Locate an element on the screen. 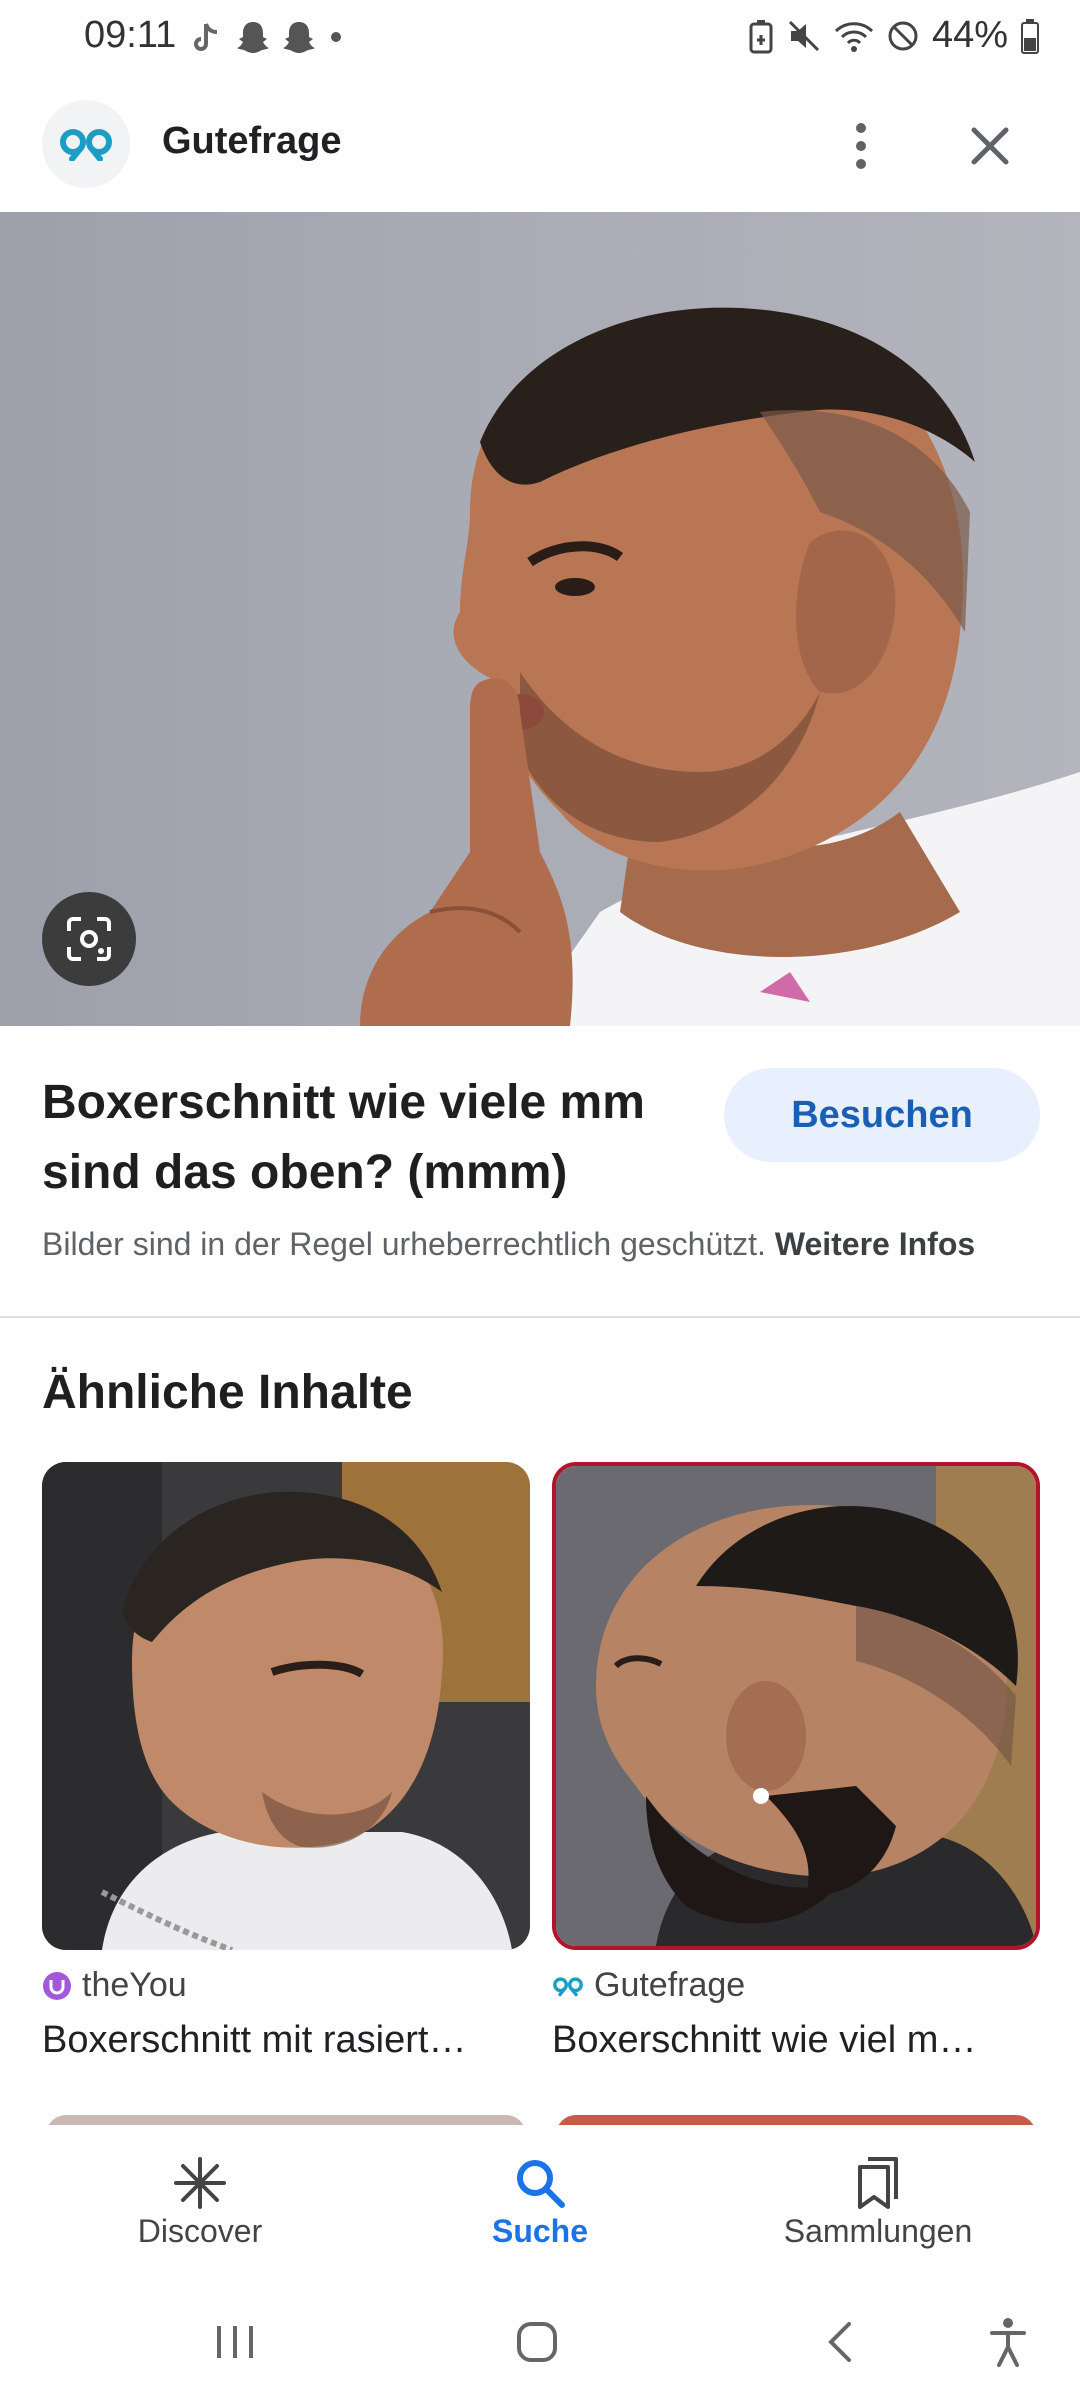 The image size is (1080, 2400). divider is located at coordinates (540, 1317).